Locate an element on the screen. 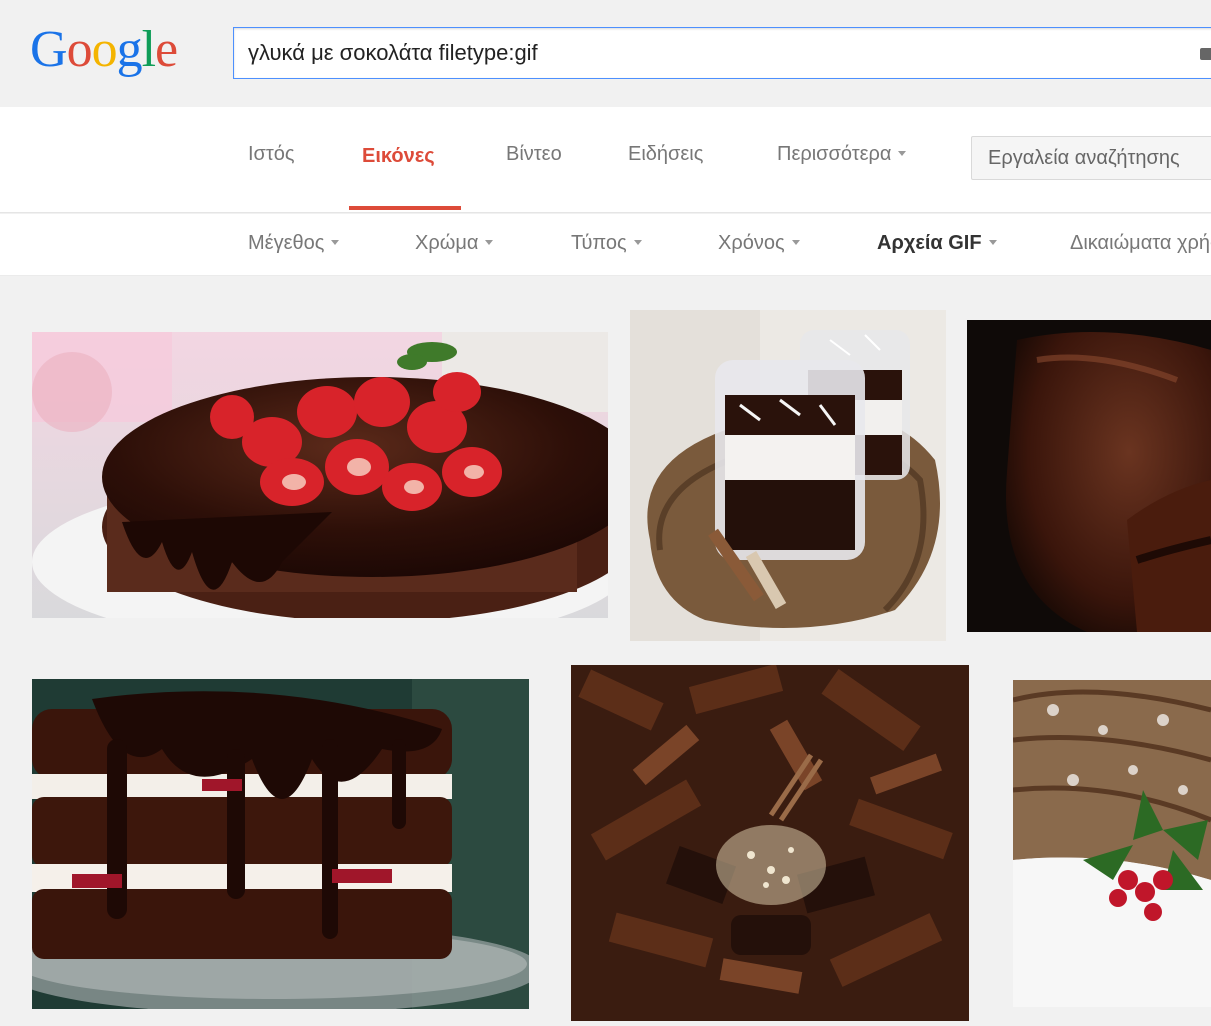  layered-chocolate-cream-cake-image is located at coordinates (280, 844).